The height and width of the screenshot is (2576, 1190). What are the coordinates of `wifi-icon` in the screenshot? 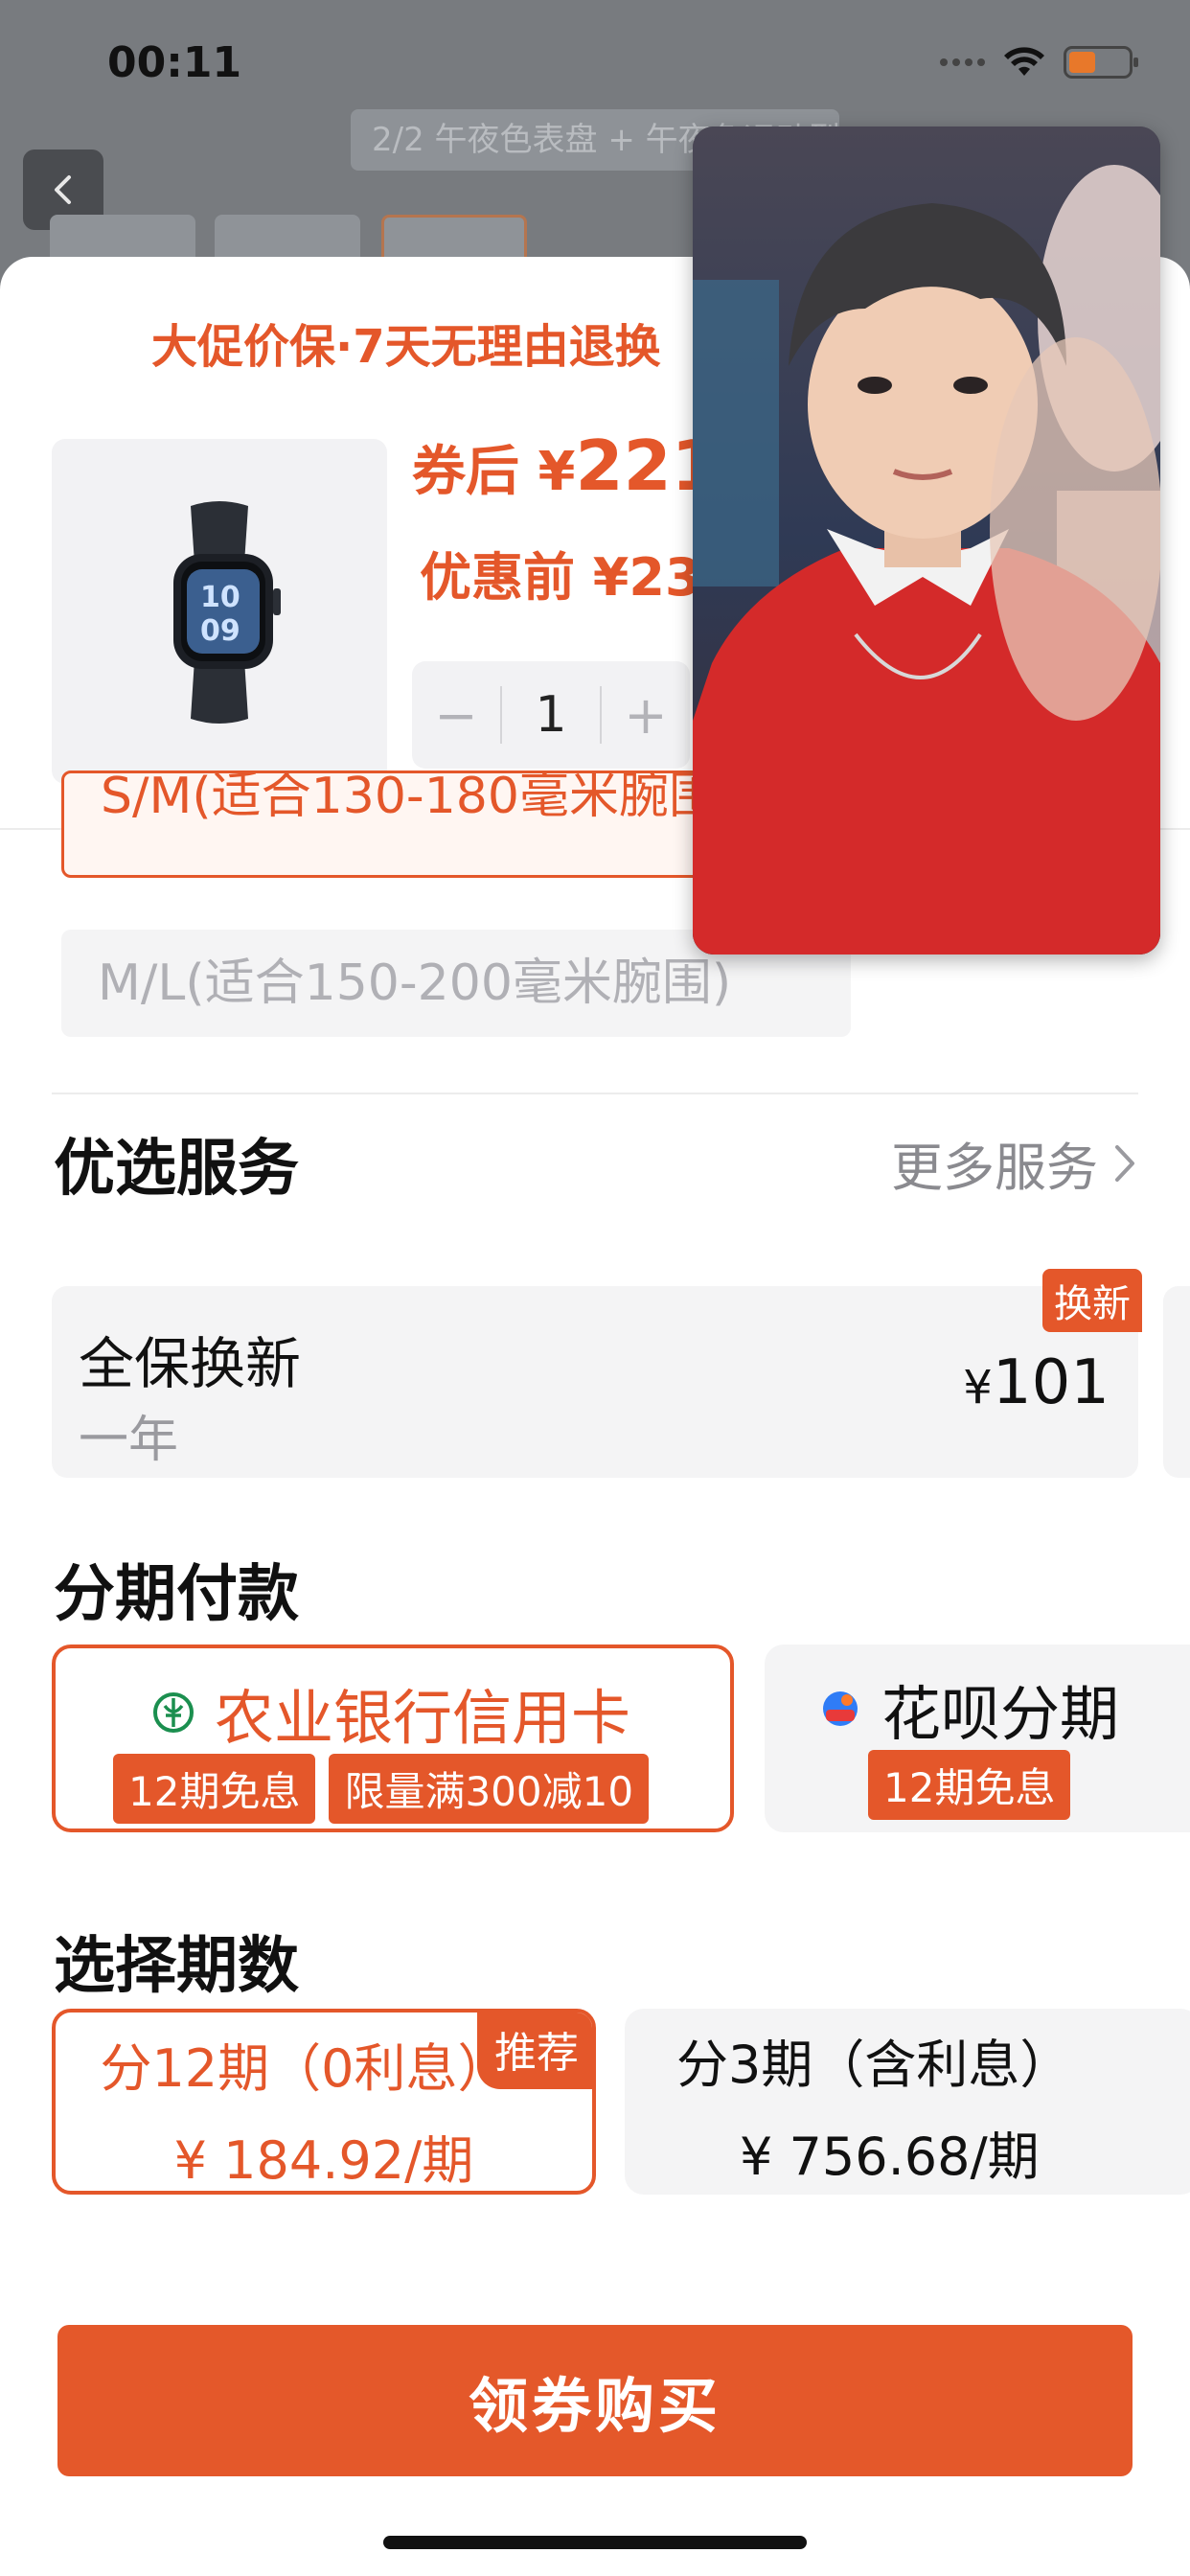 It's located at (1024, 62).